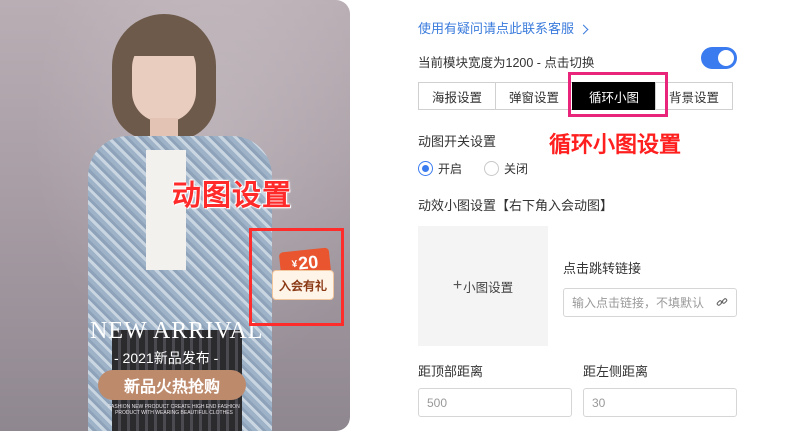  What do you see at coordinates (425, 168) in the screenshot?
I see `radio-on` at bounding box center [425, 168].